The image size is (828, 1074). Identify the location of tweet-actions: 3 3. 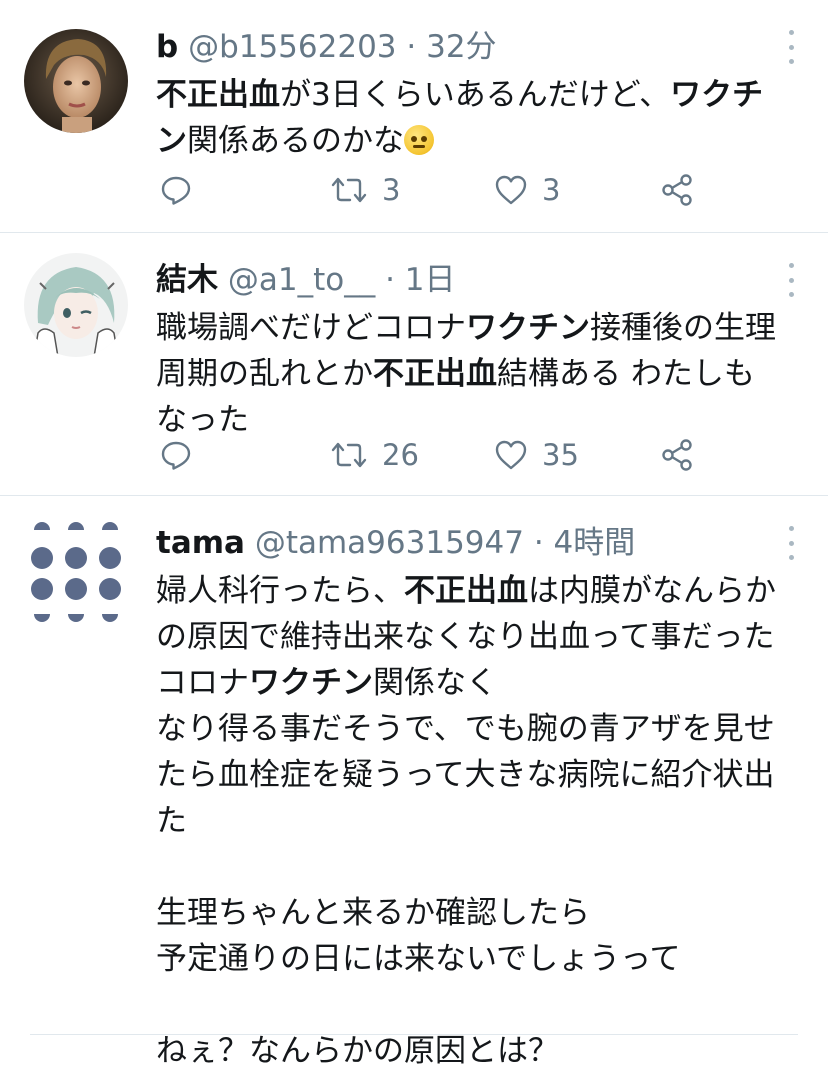
(436, 190).